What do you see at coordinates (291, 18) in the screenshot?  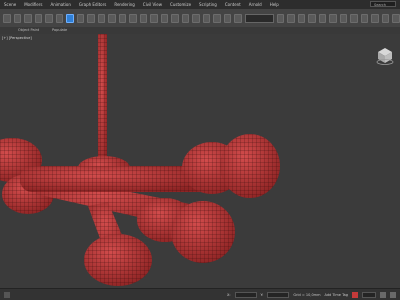 I see `align-icon` at bounding box center [291, 18].